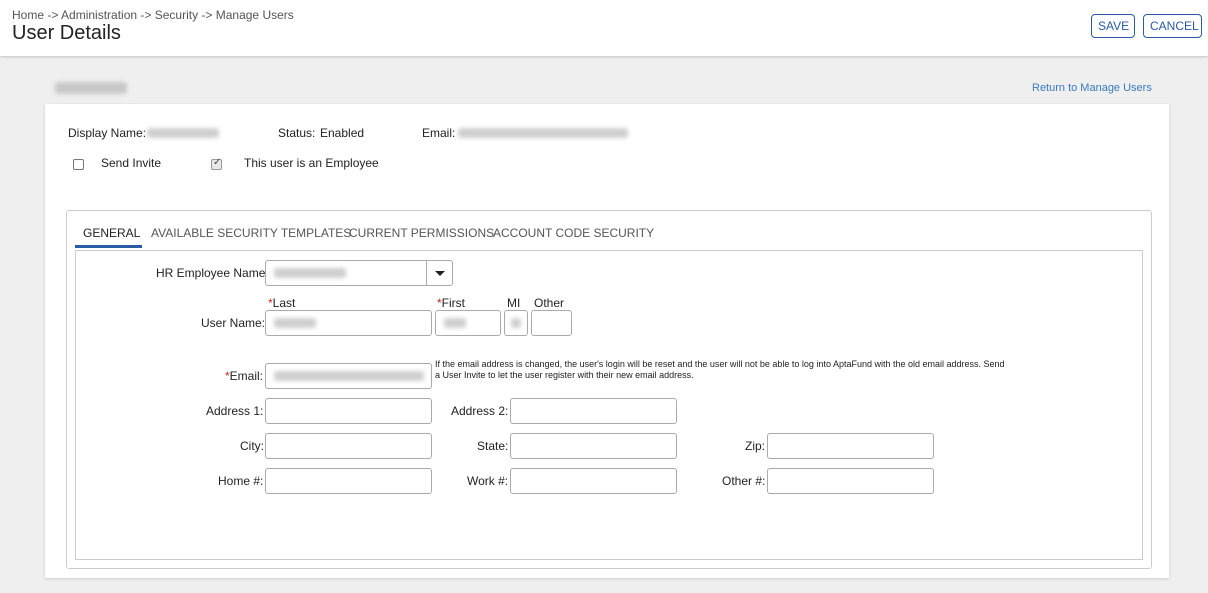 The image size is (1208, 593). What do you see at coordinates (233, 323) in the screenshot?
I see `user-name-label: User Name:` at bounding box center [233, 323].